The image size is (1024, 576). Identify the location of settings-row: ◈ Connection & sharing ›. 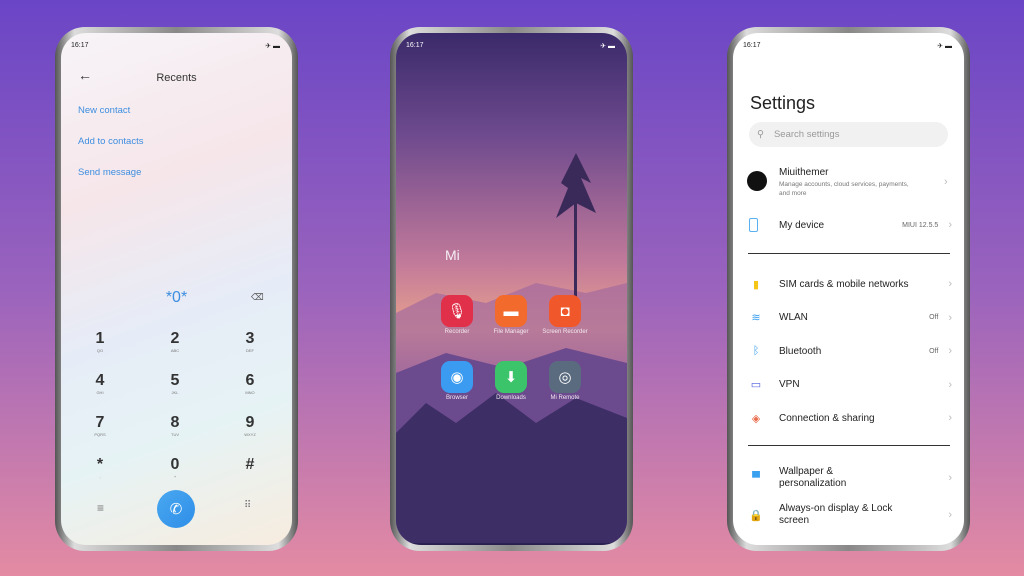
(850, 418).